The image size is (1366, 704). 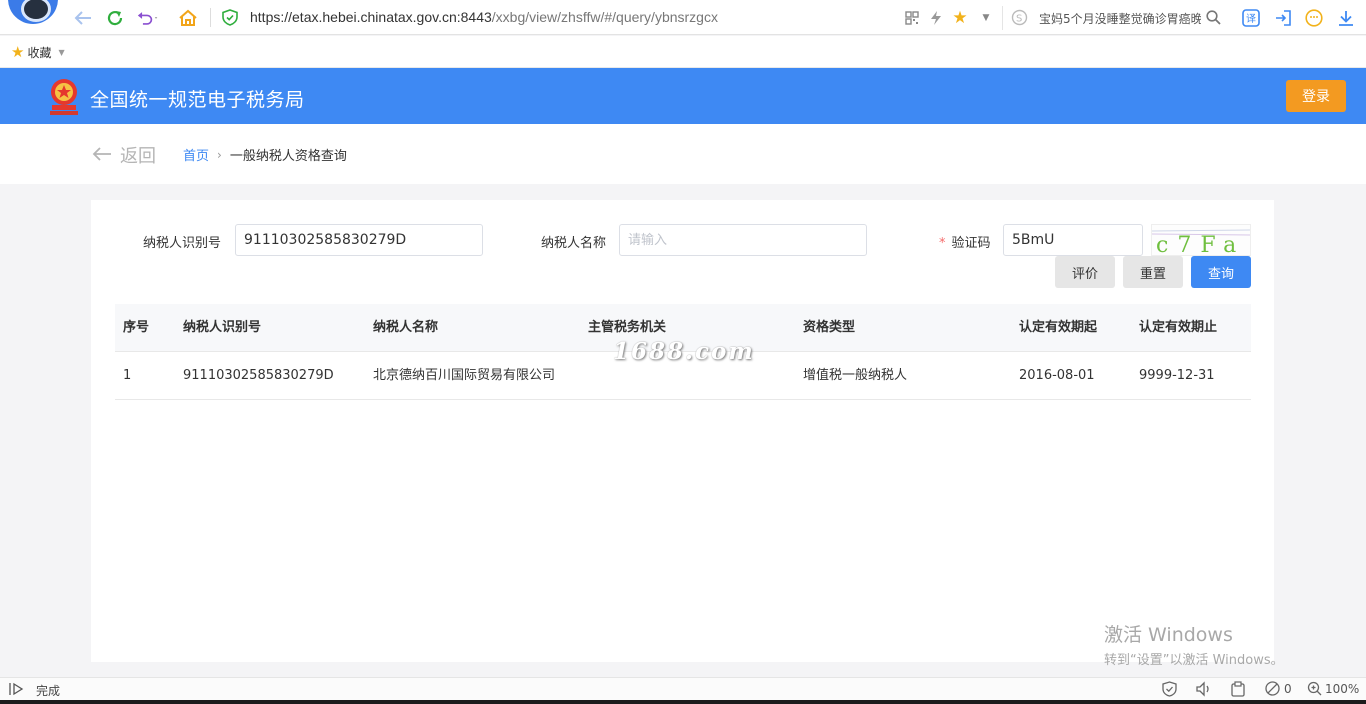 What do you see at coordinates (406, 327) in the screenshot?
I see `column-header: 纳税人名称` at bounding box center [406, 327].